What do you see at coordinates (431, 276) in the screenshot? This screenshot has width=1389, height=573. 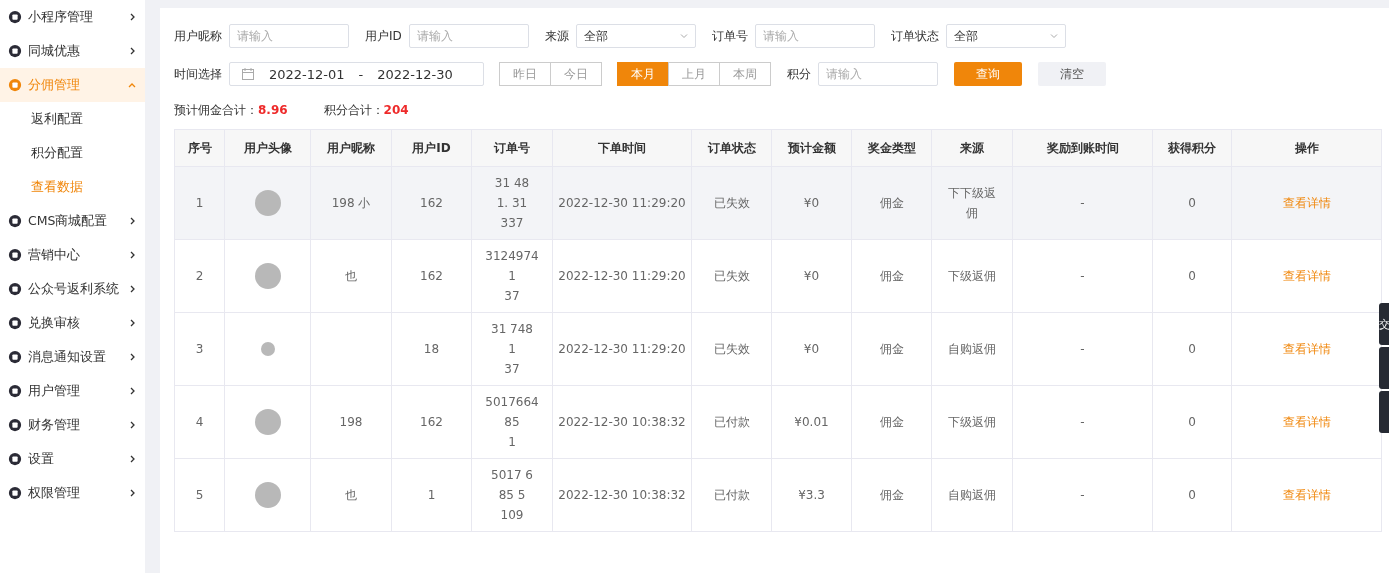 I see `table-cell: 162` at bounding box center [431, 276].